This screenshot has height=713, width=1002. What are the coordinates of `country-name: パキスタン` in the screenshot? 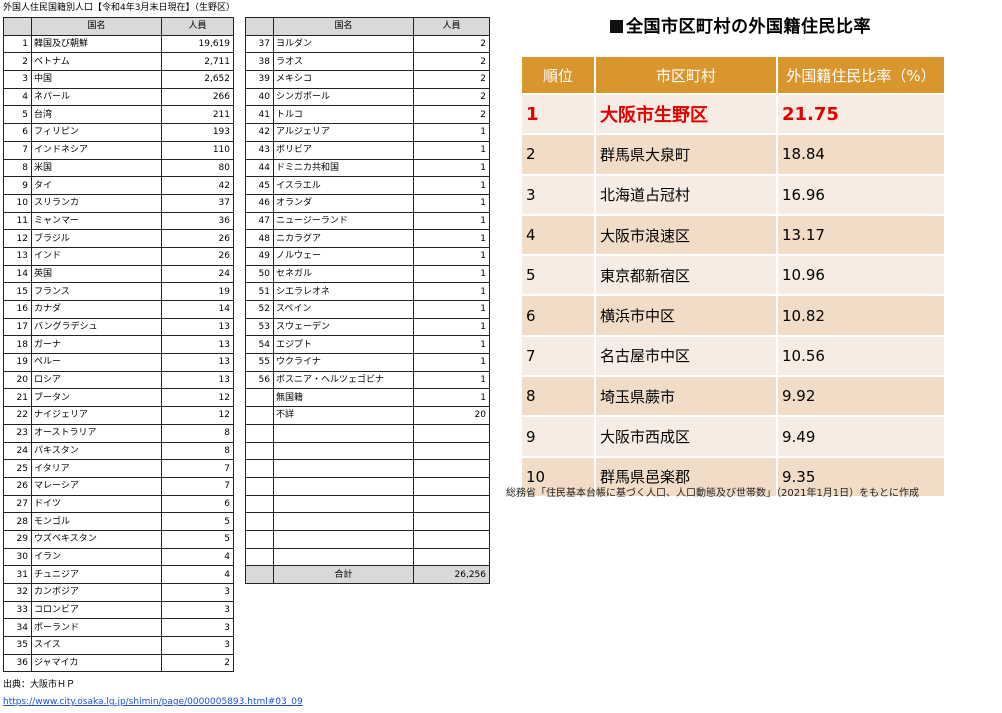 It's located at (96, 451).